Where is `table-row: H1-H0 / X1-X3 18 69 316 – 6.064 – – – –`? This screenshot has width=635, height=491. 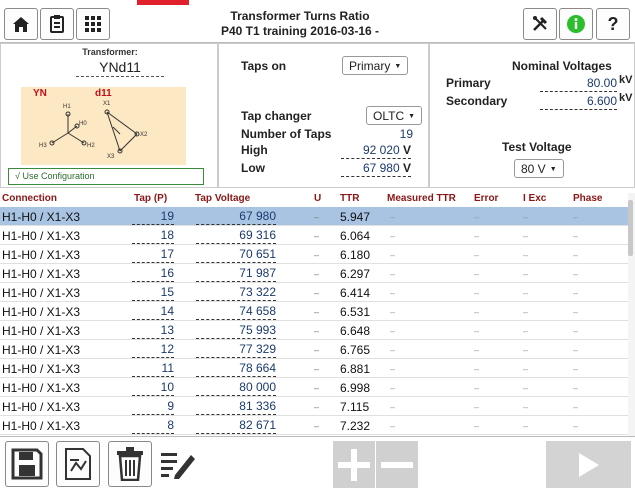
table-row: H1-H0 / X1-X3 18 69 316 – 6.064 – – – – is located at coordinates (314, 235).